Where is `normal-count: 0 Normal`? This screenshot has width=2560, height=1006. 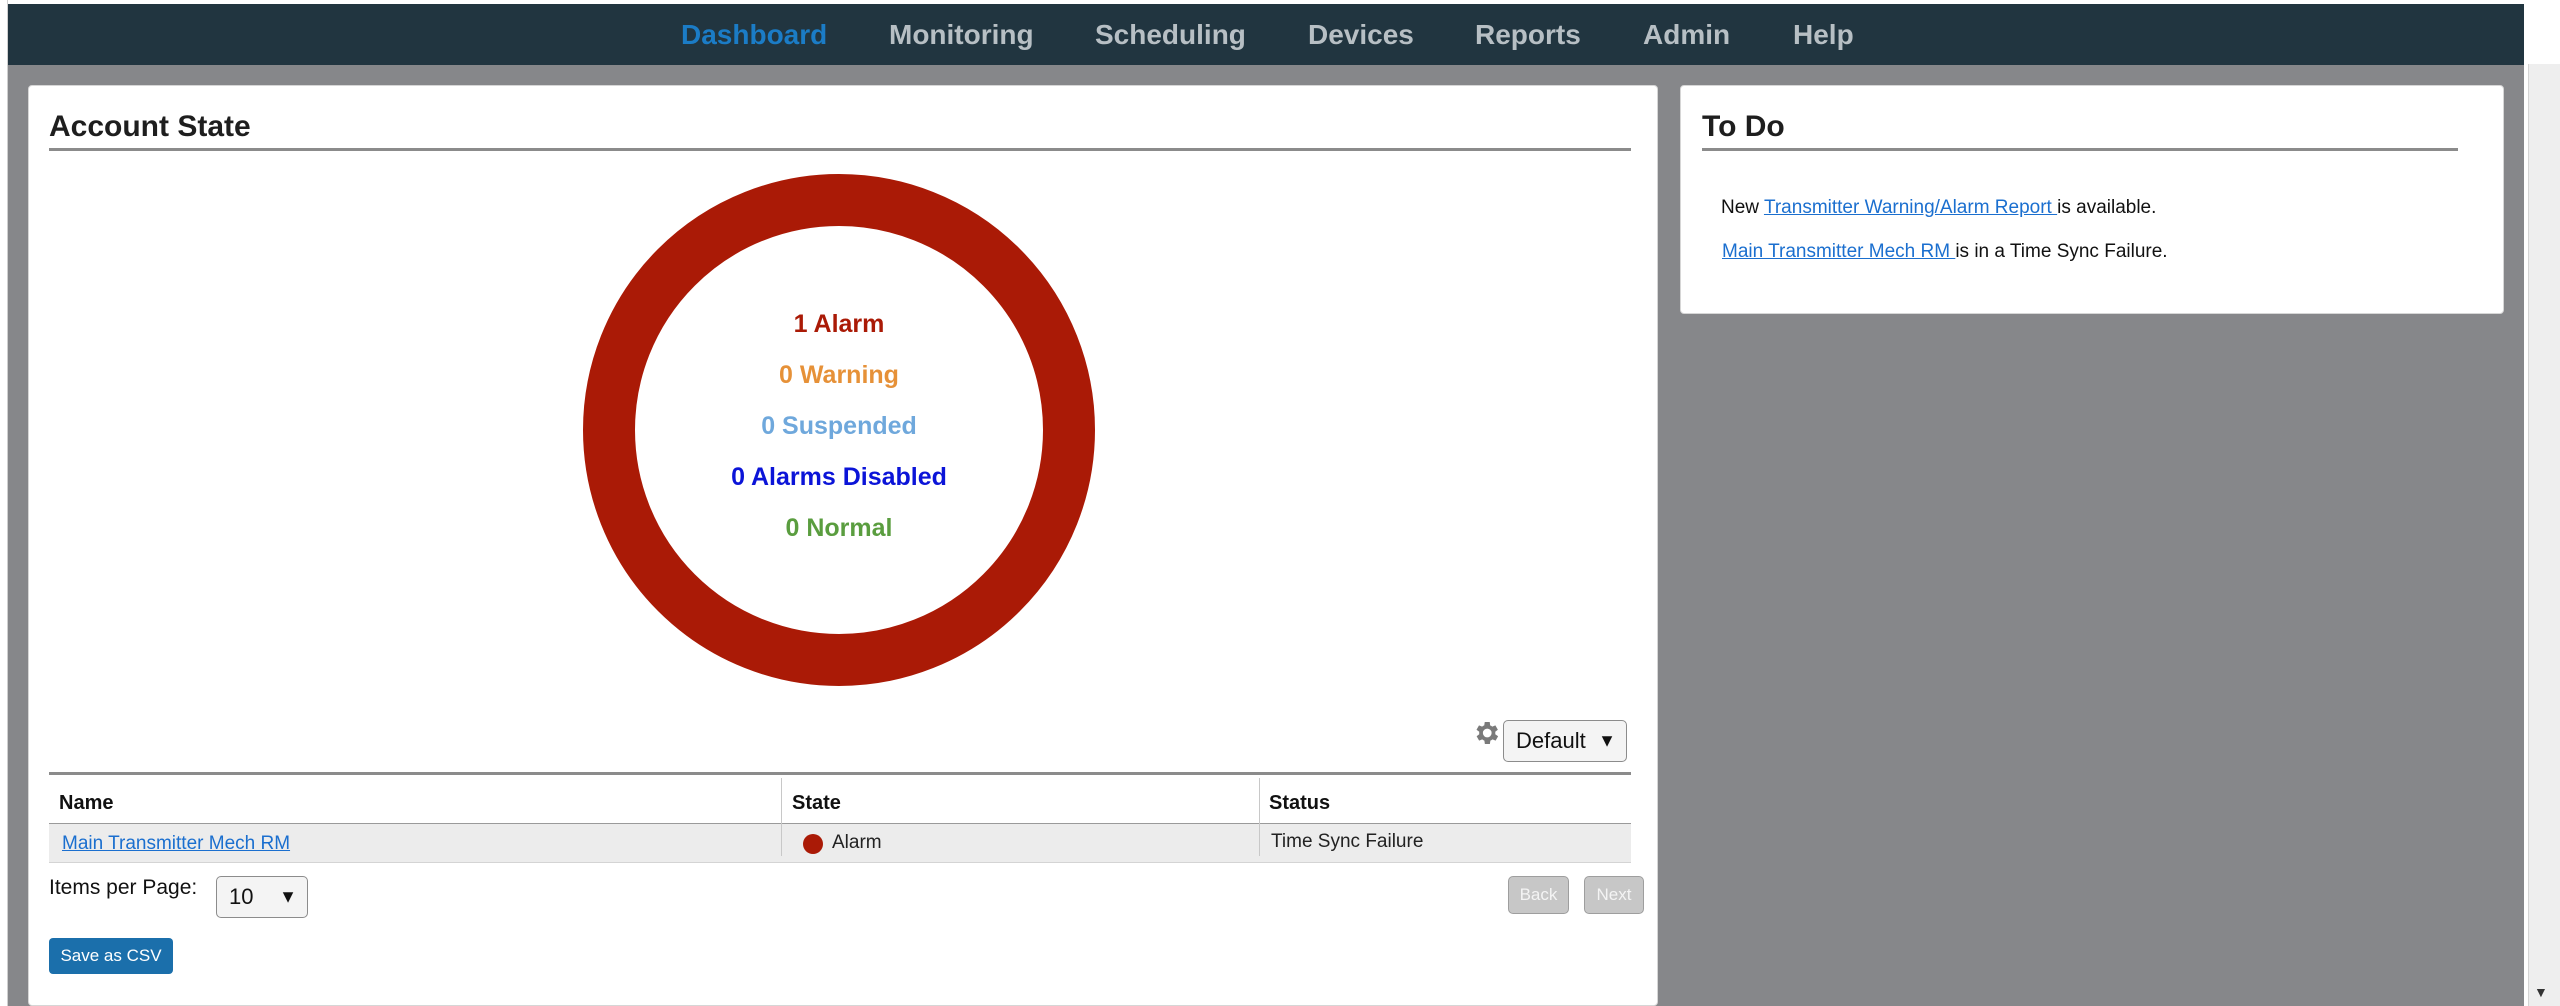
normal-count: 0 Normal is located at coordinates (839, 528).